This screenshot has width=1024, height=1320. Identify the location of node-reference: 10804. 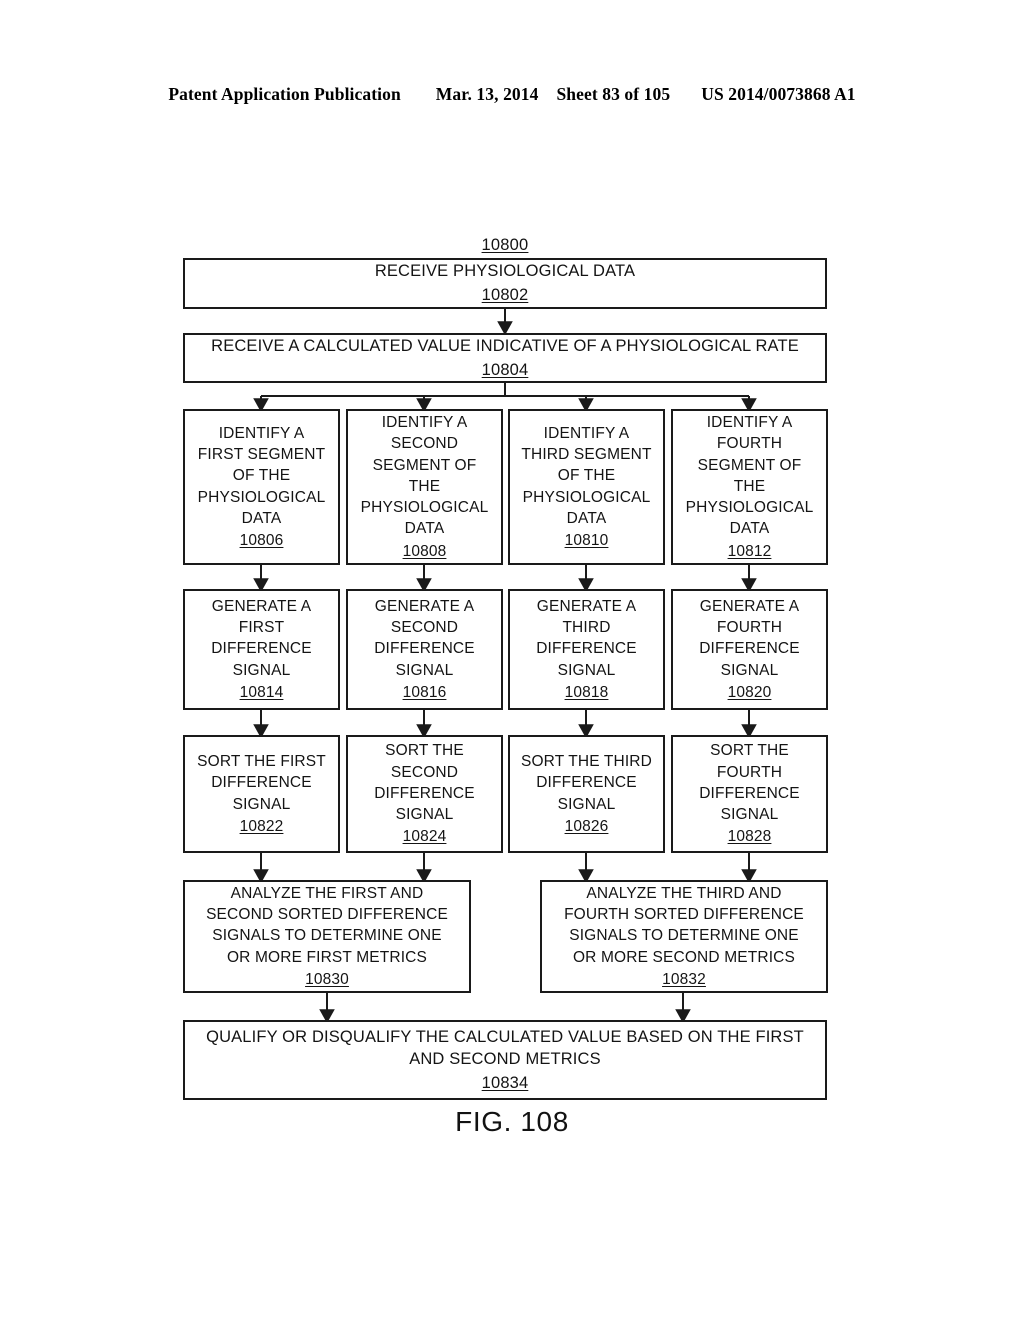
(505, 369).